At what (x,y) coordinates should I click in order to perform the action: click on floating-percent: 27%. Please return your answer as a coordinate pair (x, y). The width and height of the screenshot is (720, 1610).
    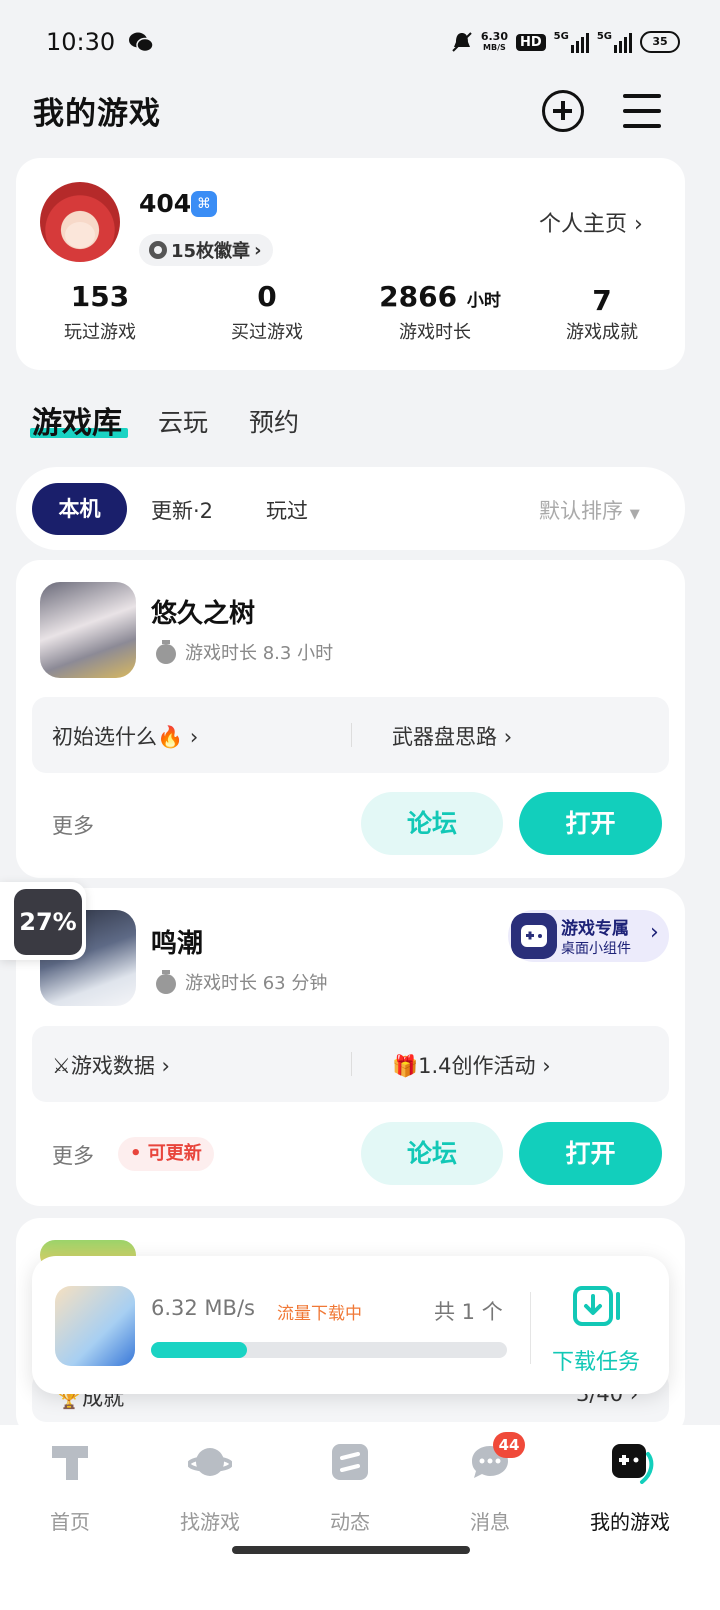
    Looking at the image, I should click on (48, 922).